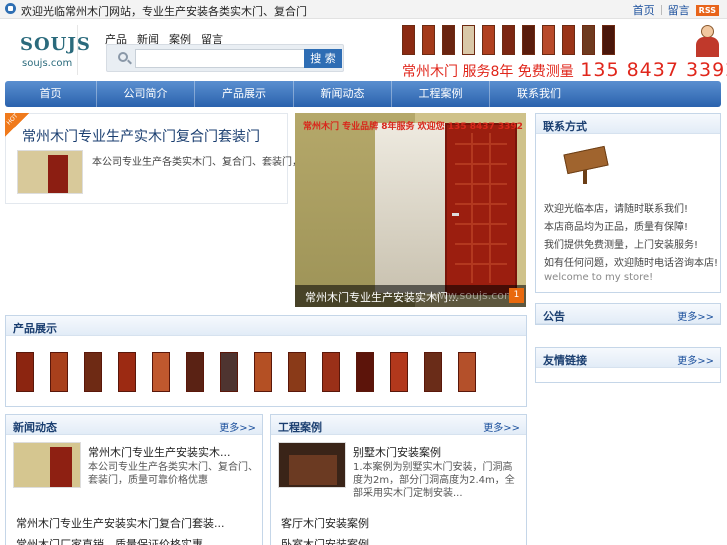  Describe the element at coordinates (123, 57) in the screenshot. I see `search-icon` at that location.